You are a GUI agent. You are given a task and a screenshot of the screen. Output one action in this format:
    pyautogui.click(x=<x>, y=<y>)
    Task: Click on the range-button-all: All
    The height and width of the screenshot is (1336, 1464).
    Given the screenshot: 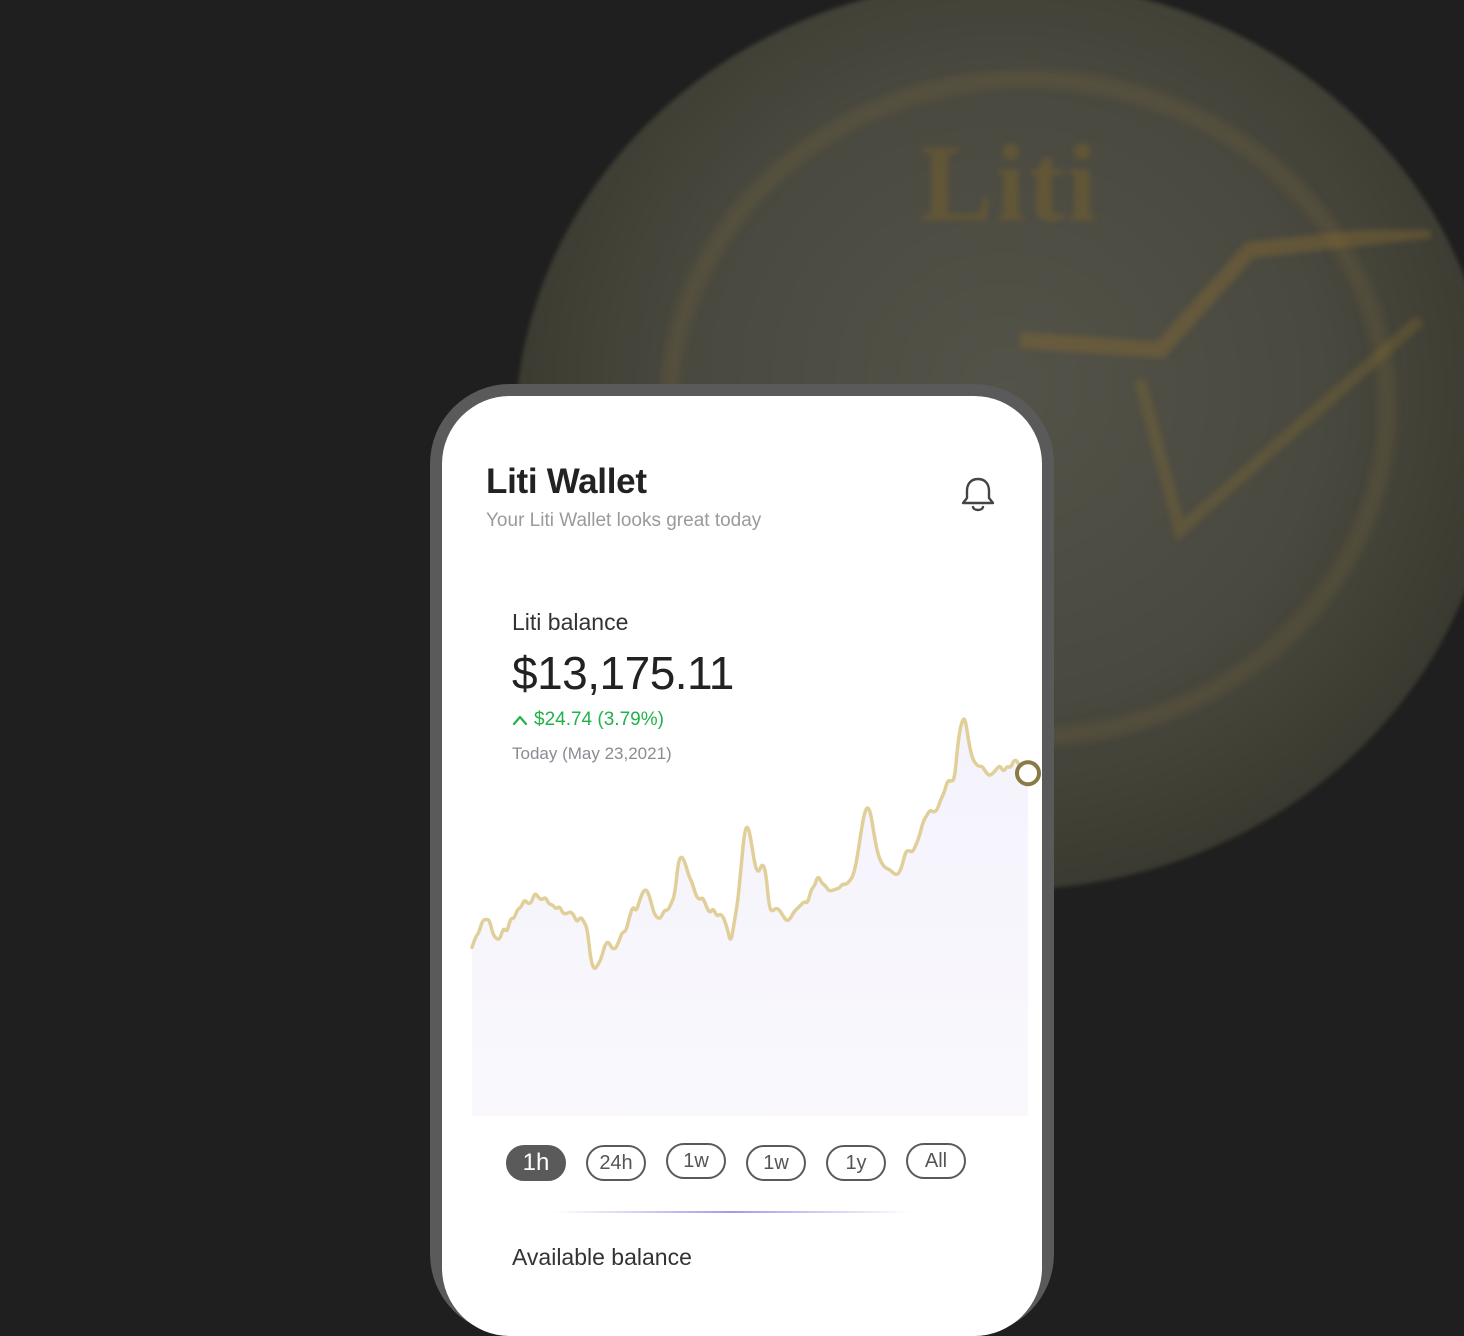 What is the action you would take?
    pyautogui.click(x=936, y=1161)
    